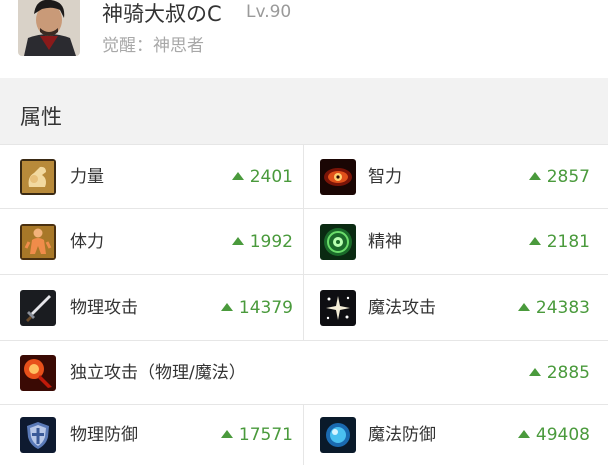 The width and height of the screenshot is (608, 465). Describe the element at coordinates (151, 435) in the screenshot. I see `stat-cell-physical-defense: 物理防御 17571` at that location.